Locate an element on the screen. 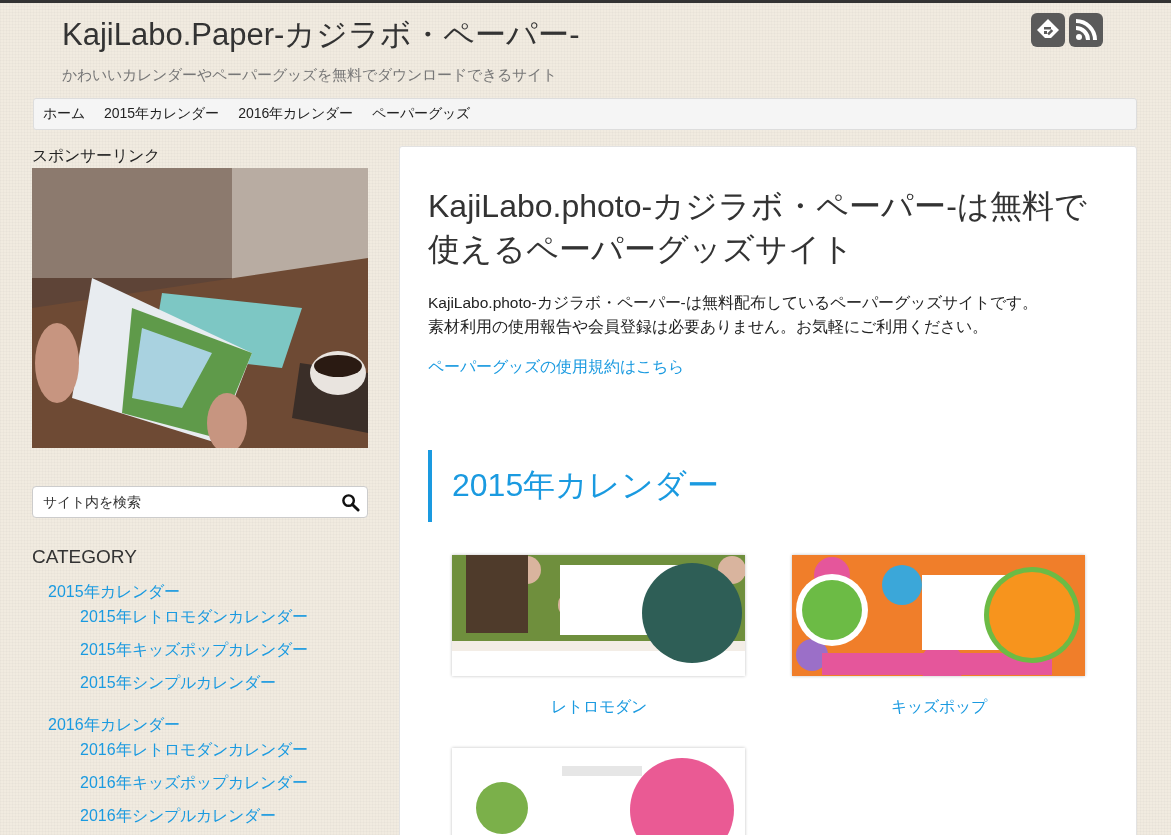 The height and width of the screenshot is (835, 1171). intro-paragraph: KajiLabo.photo-カジラボ・ペーパー-は無料配布しているペーパーグッズサイトです。 素材利用の使用報告や会員登録は必要ありません。お気軽にご利用ください。 is located at coordinates (733, 315).